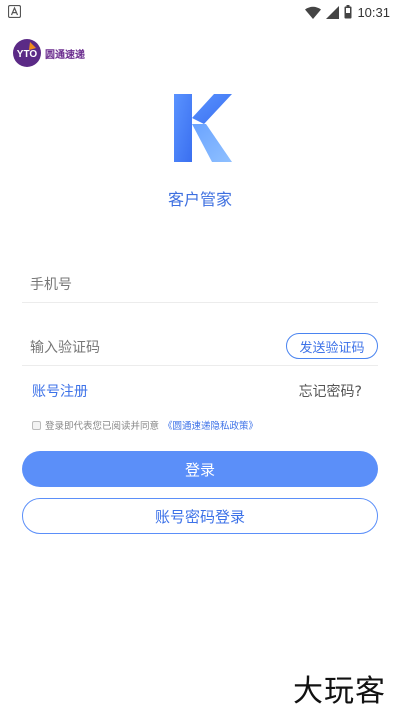 This screenshot has height=720, width=400. I want to click on app-title: 客户管家, so click(199, 199).